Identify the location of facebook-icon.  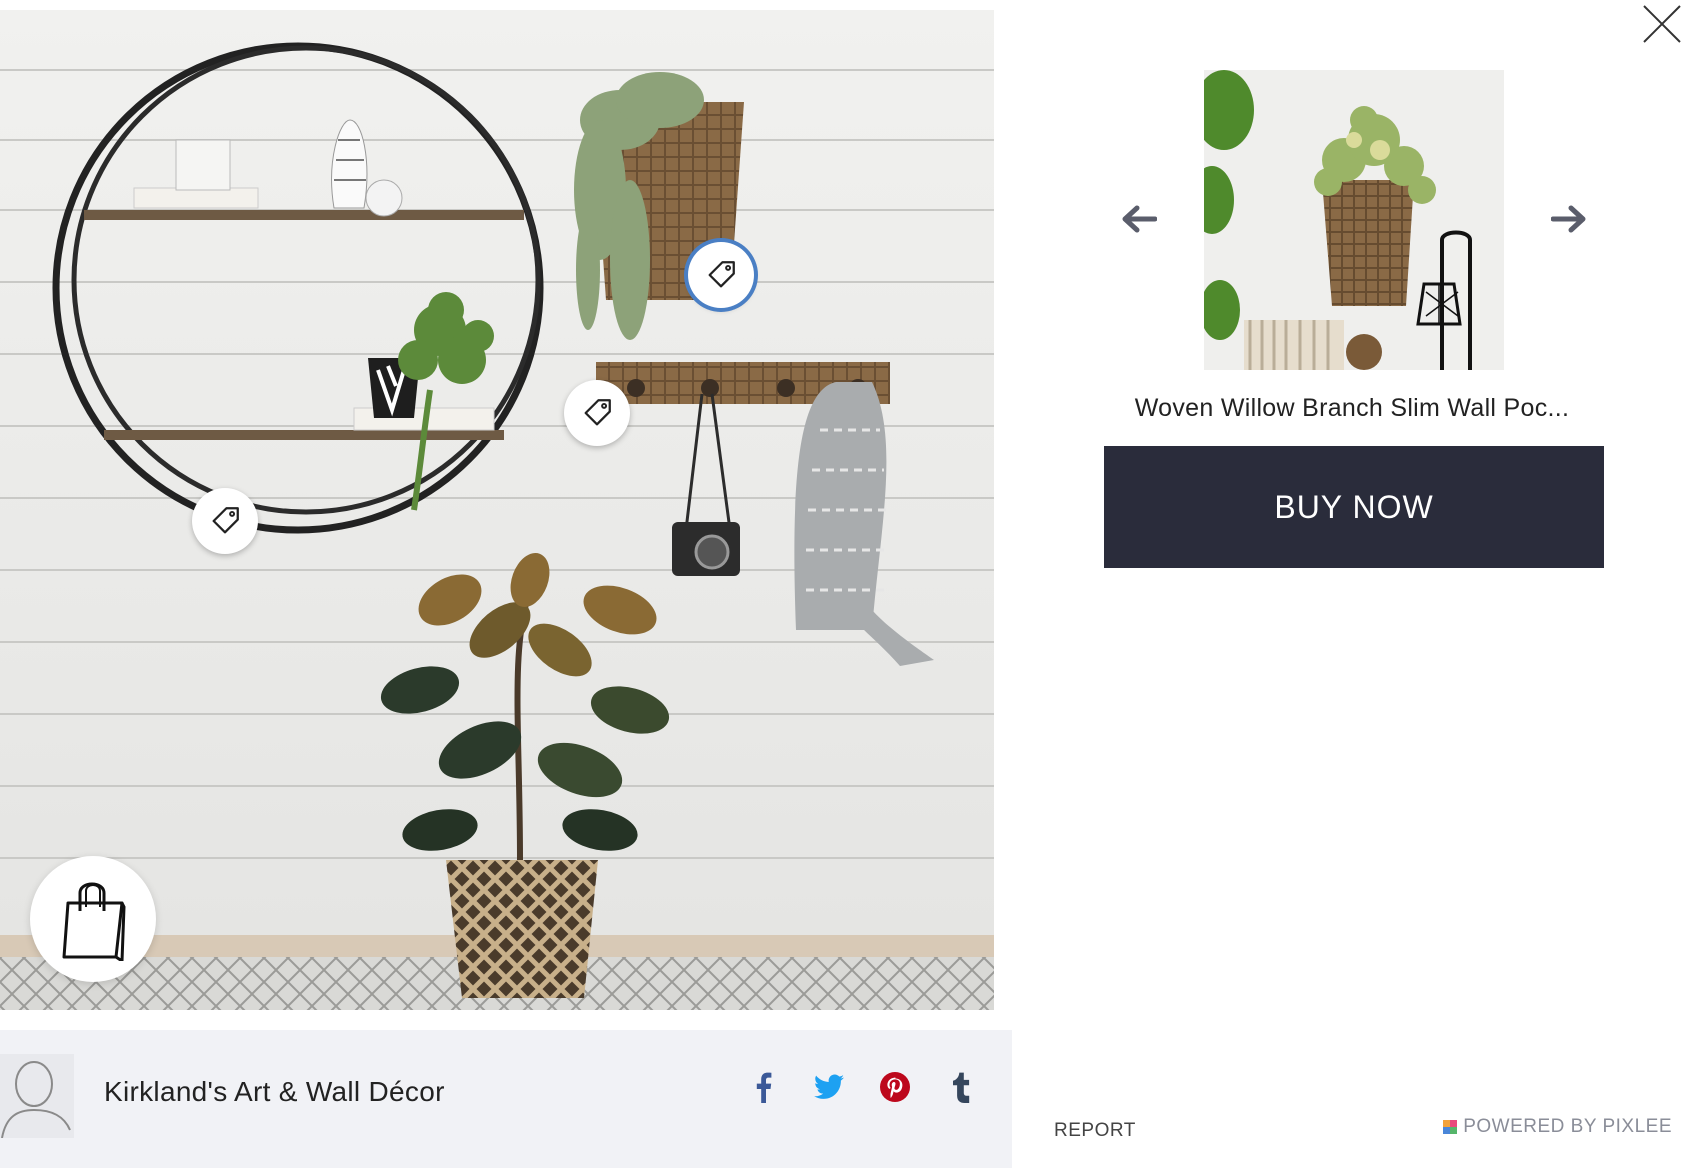
(764, 1087).